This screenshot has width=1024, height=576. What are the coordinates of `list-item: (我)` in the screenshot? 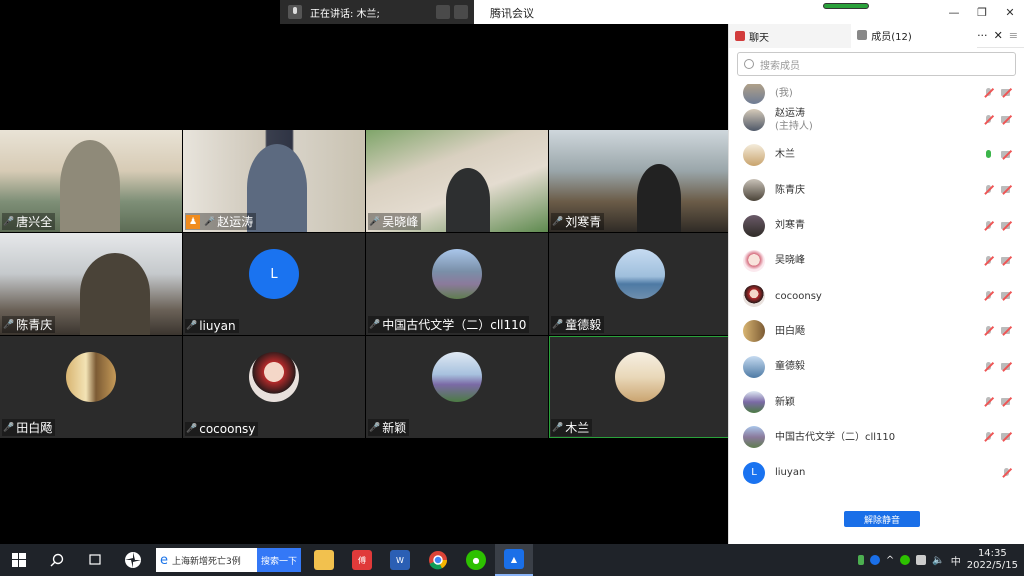 It's located at (876, 94).